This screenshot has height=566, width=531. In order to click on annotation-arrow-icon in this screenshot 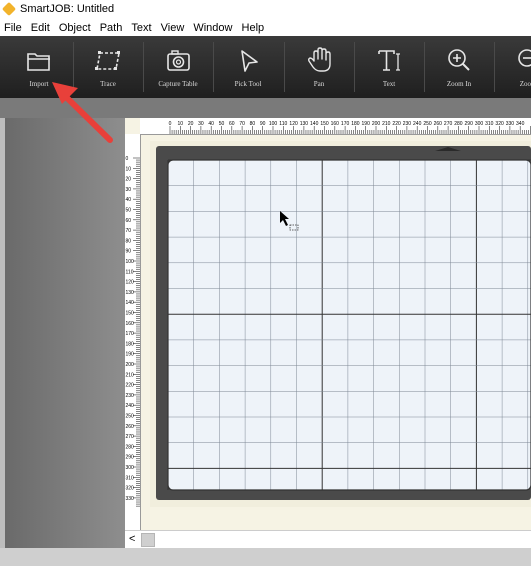, I will do `click(82, 112)`.